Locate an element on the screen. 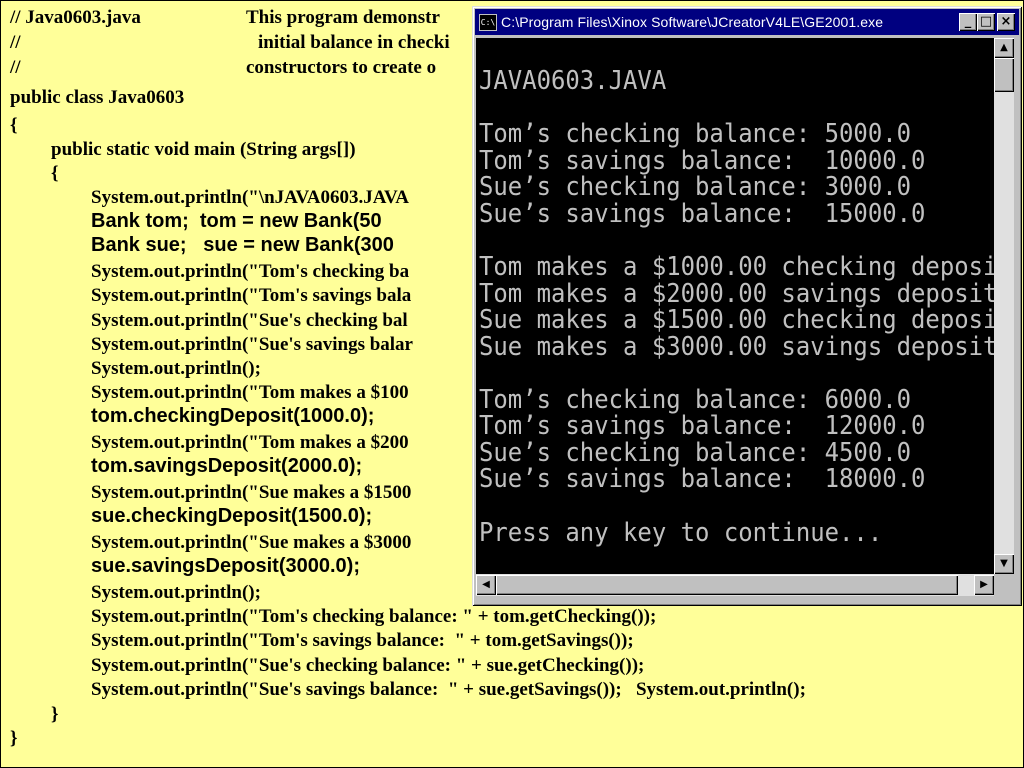  console-line: Sue’s checking balance: 3000.0 is located at coordinates (695, 187).